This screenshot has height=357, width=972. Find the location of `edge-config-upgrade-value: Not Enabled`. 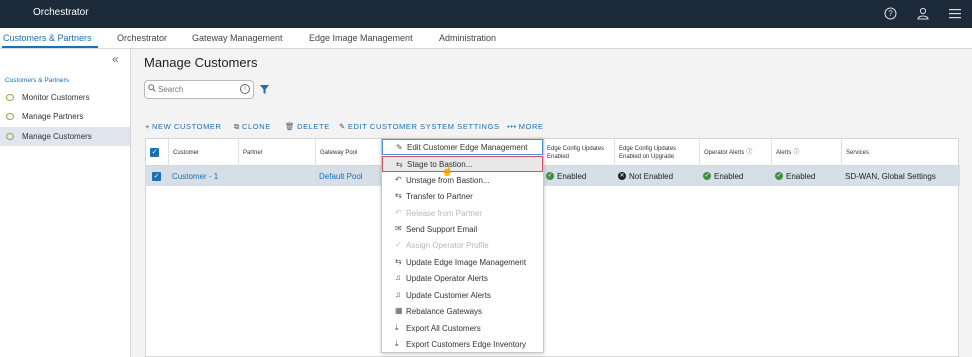

edge-config-upgrade-value: Not Enabled is located at coordinates (651, 176).